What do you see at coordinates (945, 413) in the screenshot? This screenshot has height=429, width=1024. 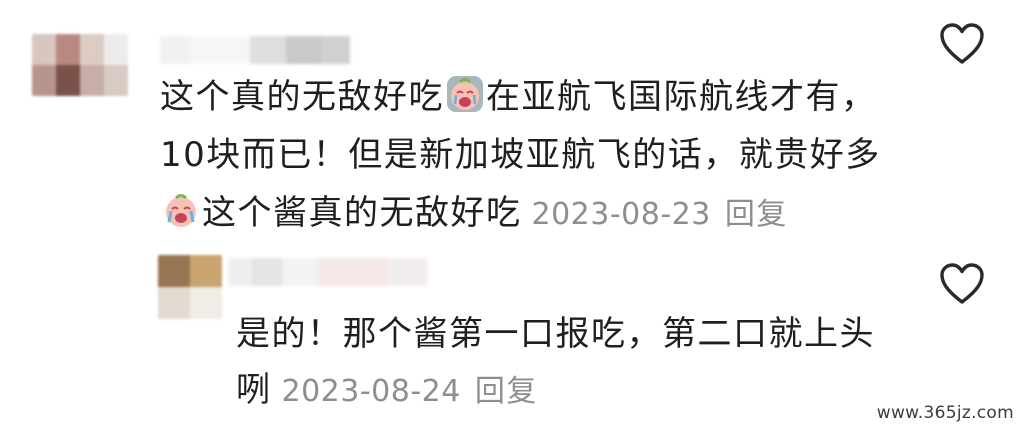 I see `site-watermark: www.365jz.com` at bounding box center [945, 413].